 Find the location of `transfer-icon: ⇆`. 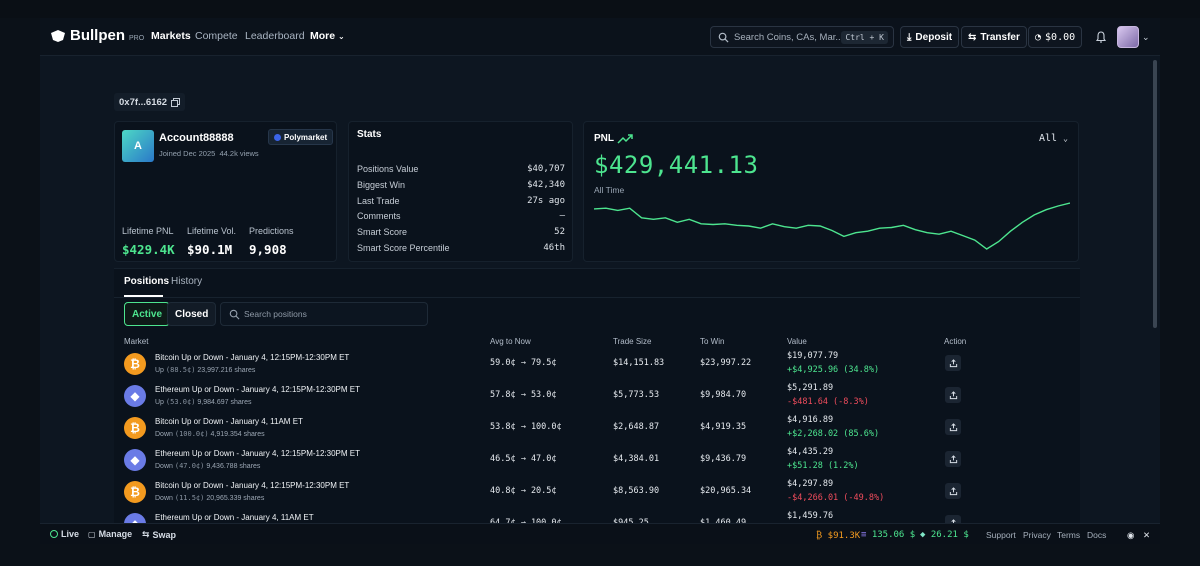

transfer-icon: ⇆ is located at coordinates (972, 37).